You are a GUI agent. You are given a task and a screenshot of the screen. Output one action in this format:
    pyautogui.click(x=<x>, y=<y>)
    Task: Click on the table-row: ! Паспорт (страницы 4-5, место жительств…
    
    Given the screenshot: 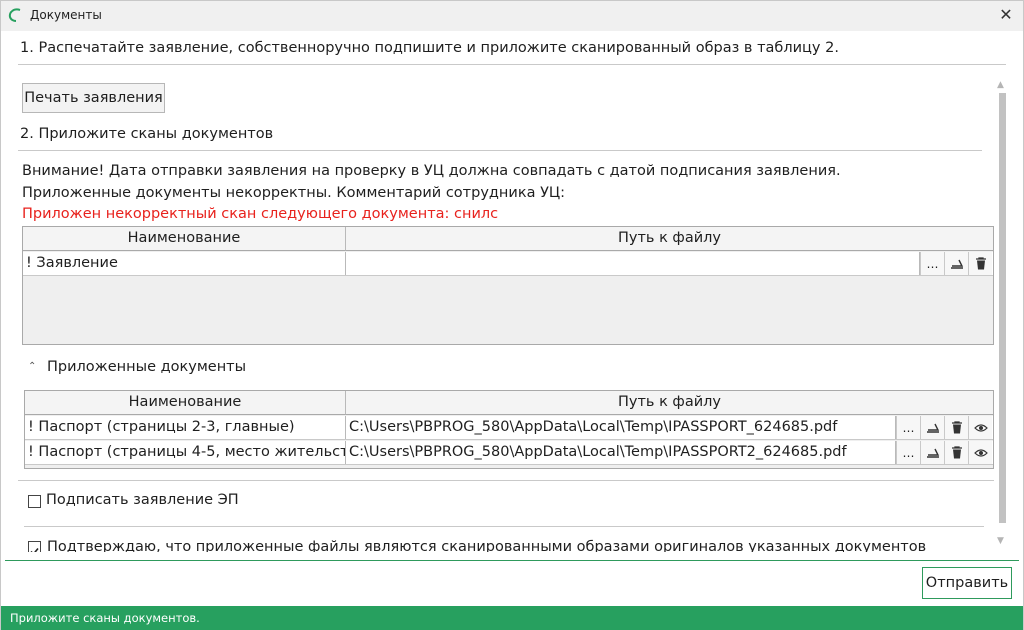 What is the action you would take?
    pyautogui.click(x=509, y=453)
    